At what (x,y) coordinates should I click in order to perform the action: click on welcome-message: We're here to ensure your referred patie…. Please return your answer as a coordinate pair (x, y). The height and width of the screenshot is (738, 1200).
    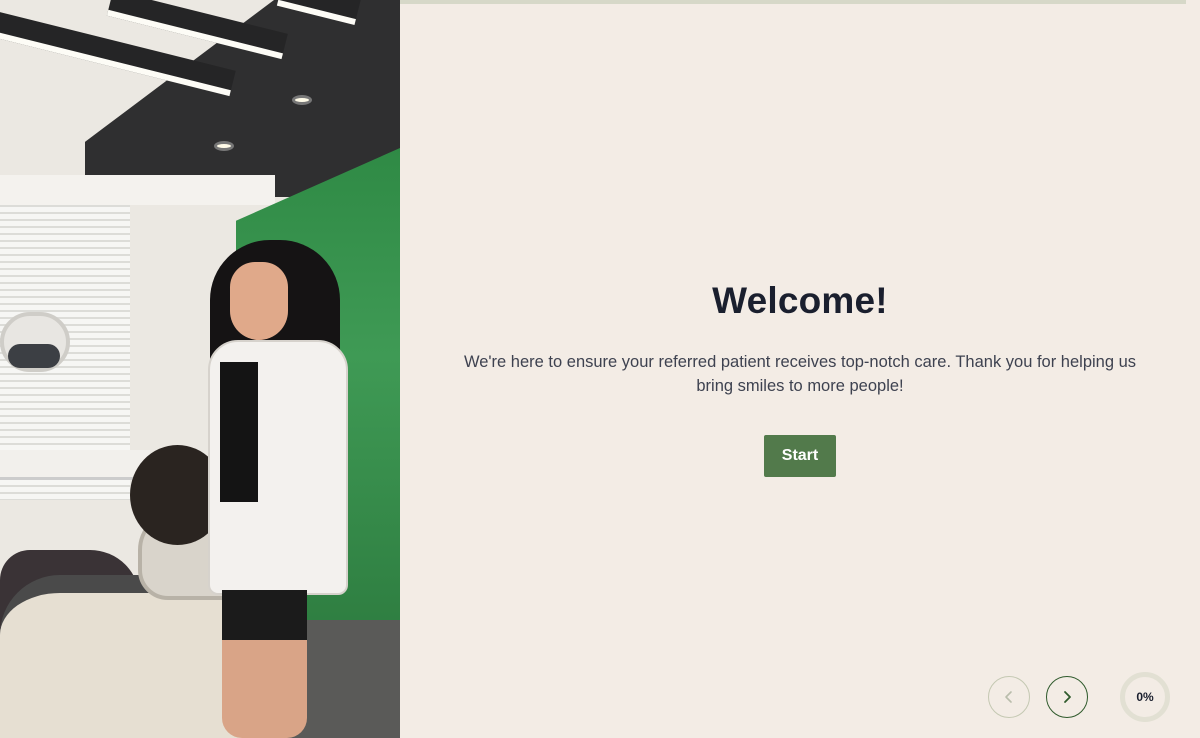
    Looking at the image, I should click on (800, 374).